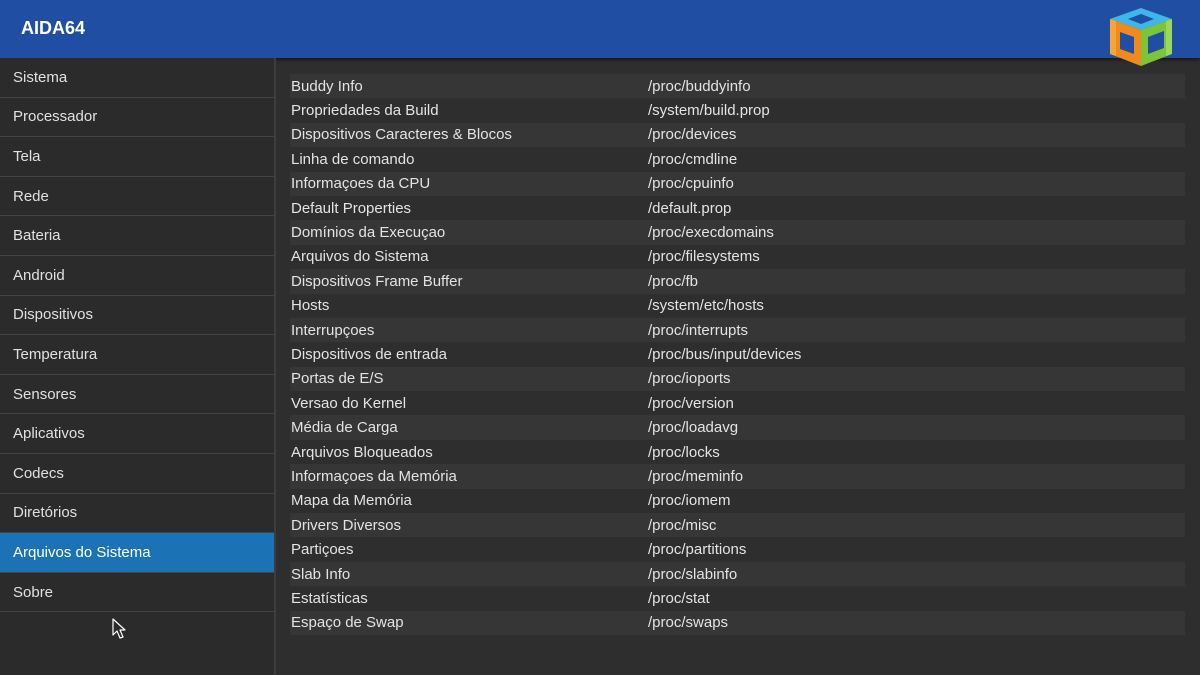 The height and width of the screenshot is (675, 1200). I want to click on item-name: Portas de E/S, so click(337, 379).